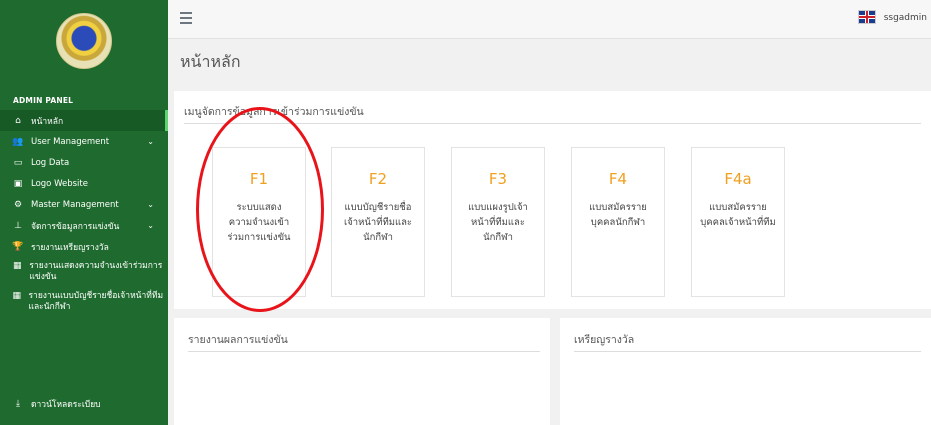 The width and height of the screenshot is (931, 425). I want to click on card-f4a: F4a แบบสมัครรายบุคคลเจ้าหน้าที่ทีม, so click(738, 222).